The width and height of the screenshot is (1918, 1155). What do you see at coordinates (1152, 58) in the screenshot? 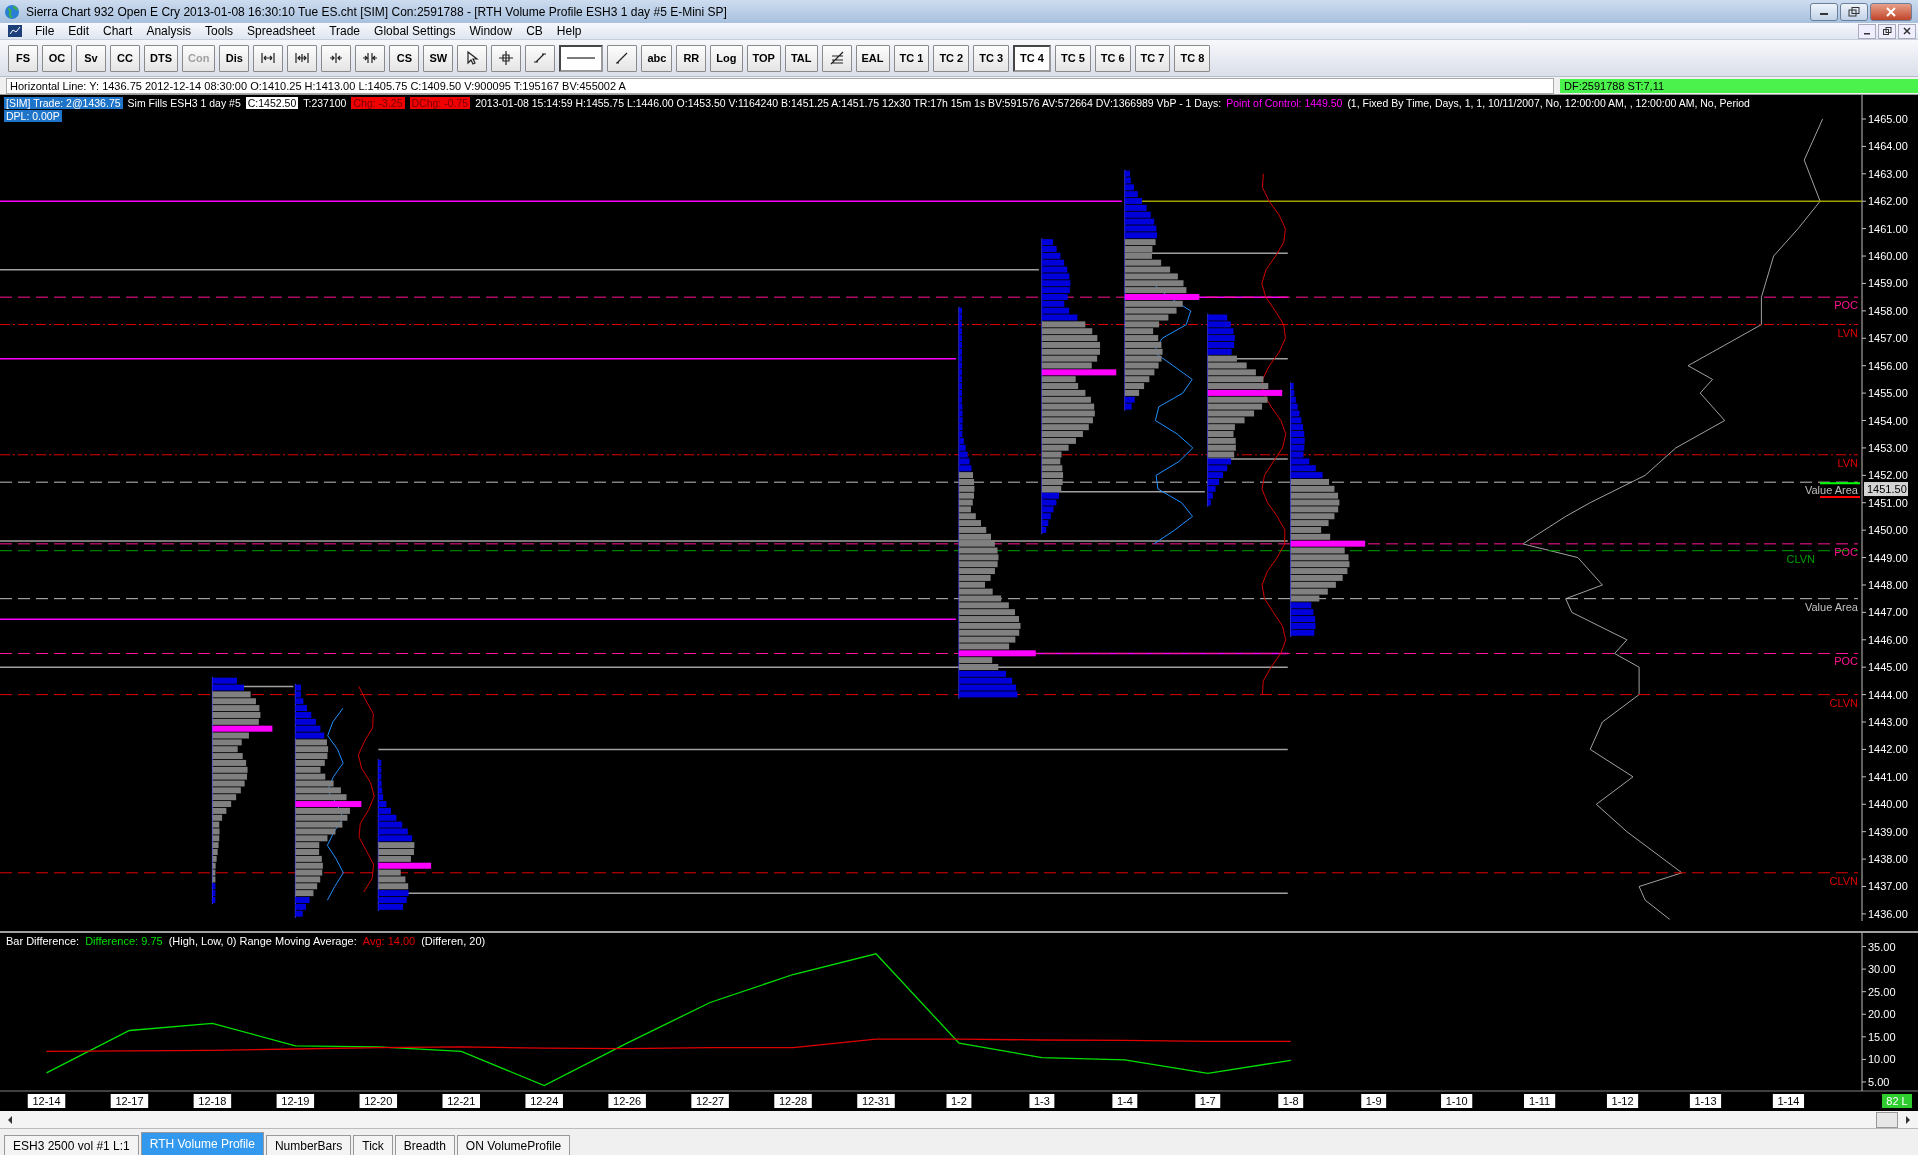
I see `toolbar-button: TC 7` at bounding box center [1152, 58].